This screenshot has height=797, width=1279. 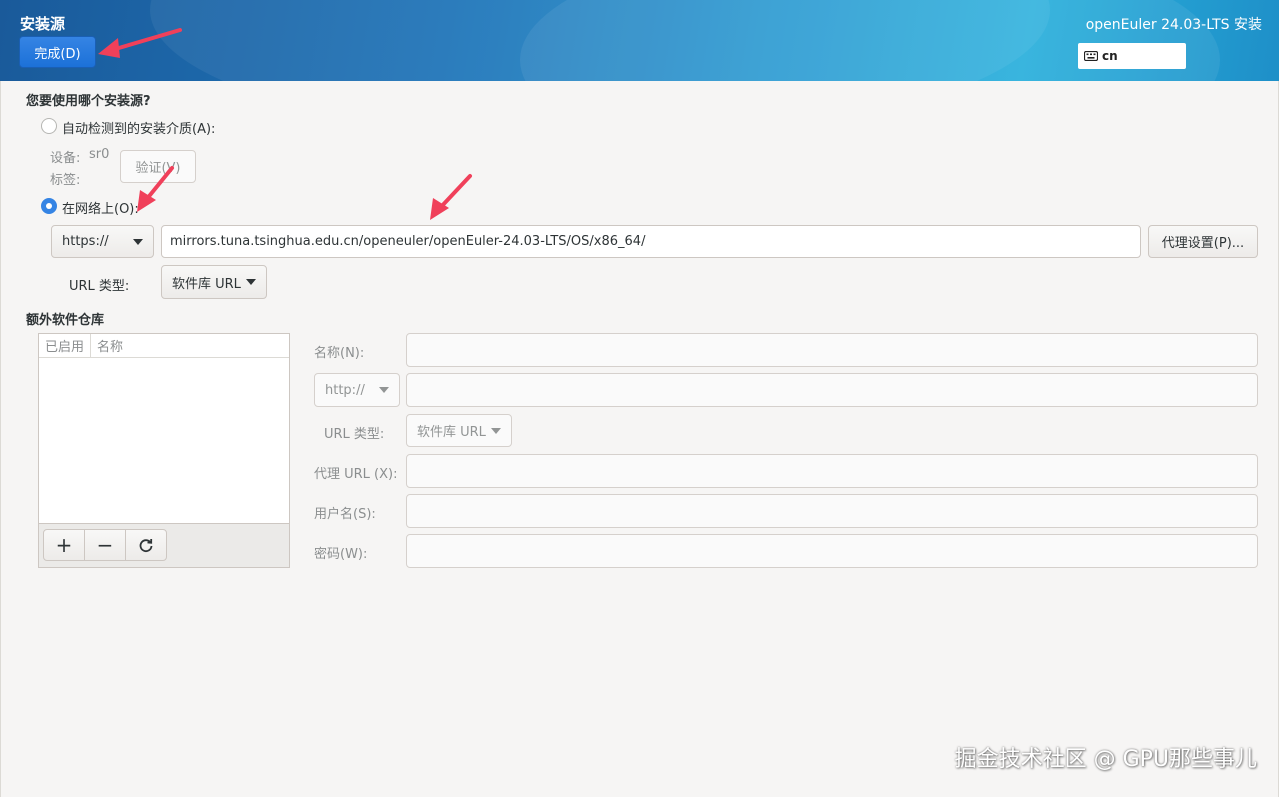 I want to click on repo-protocol-dropdown: http://, so click(x=357, y=390).